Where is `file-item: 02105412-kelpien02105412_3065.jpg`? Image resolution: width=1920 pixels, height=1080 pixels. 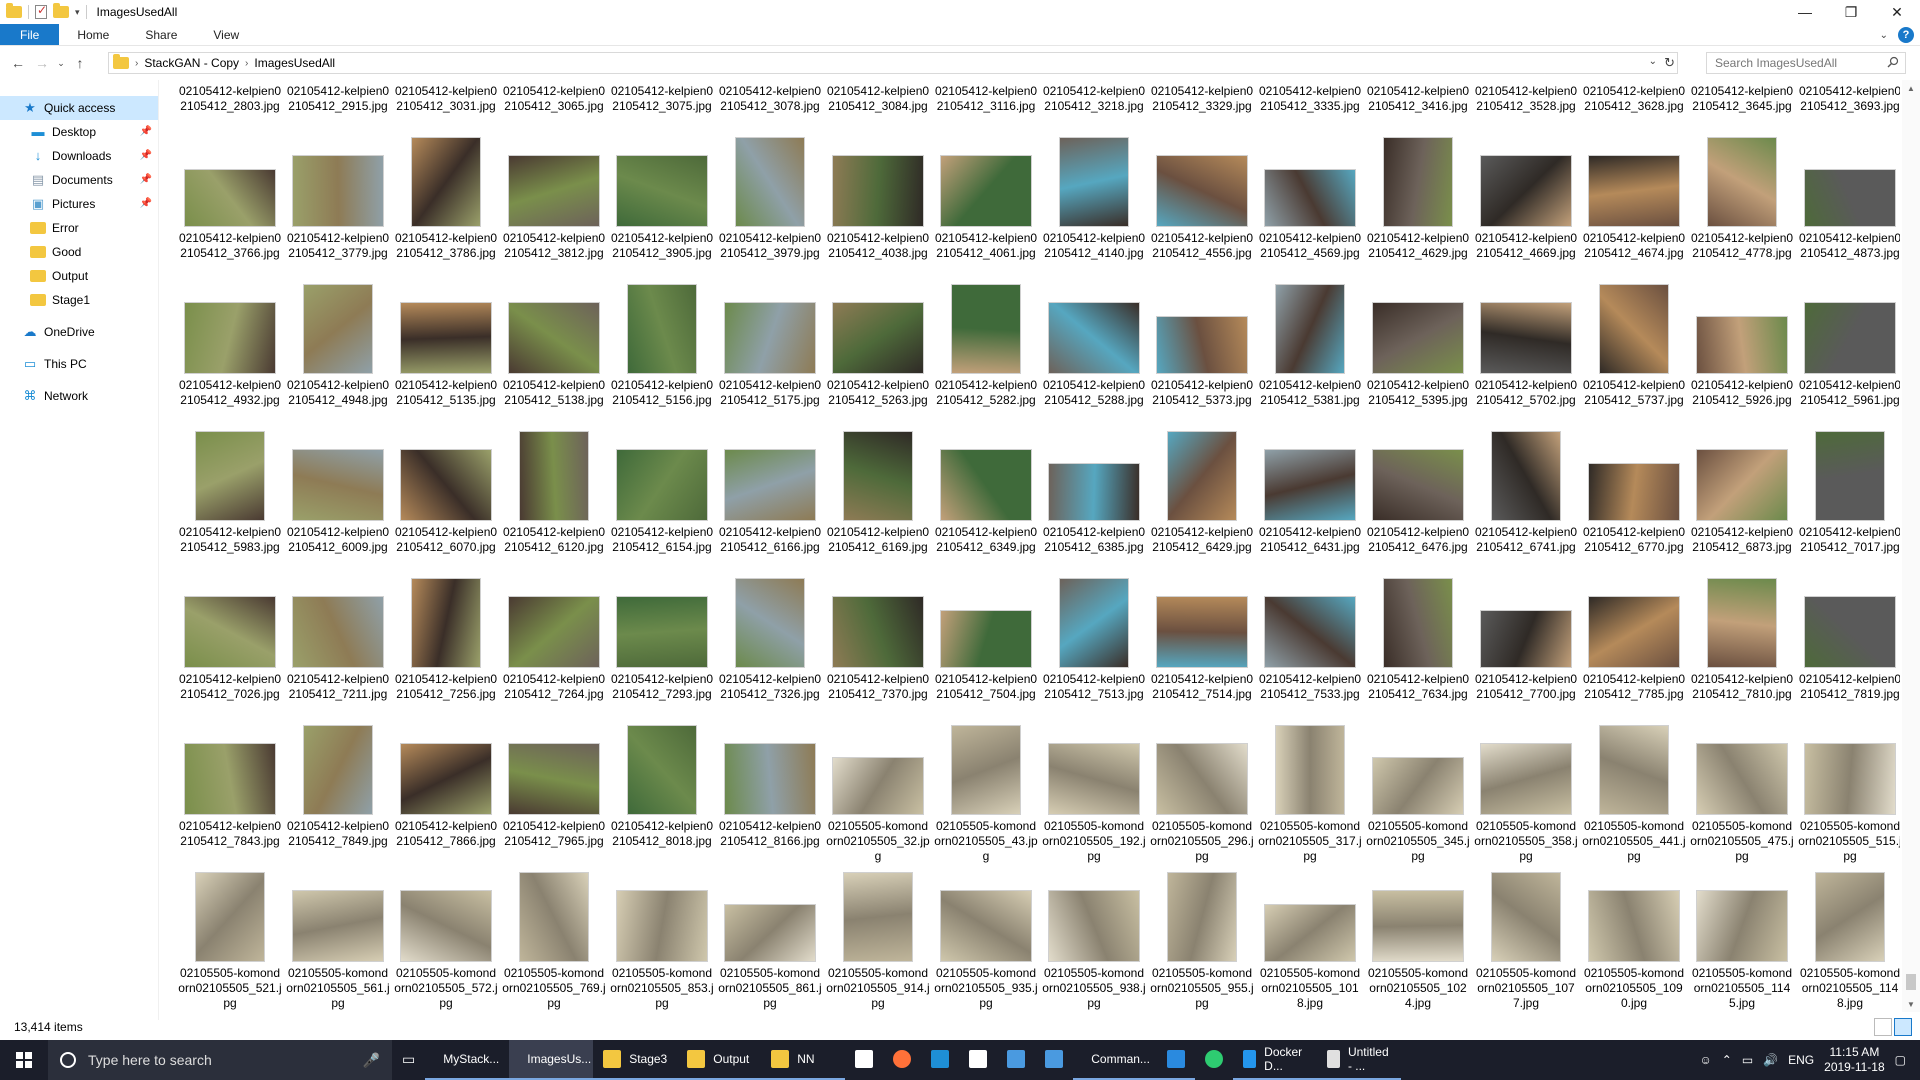
file-item: 02105412-kelpien02105412_3065.jpg is located at coordinates (554, 107).